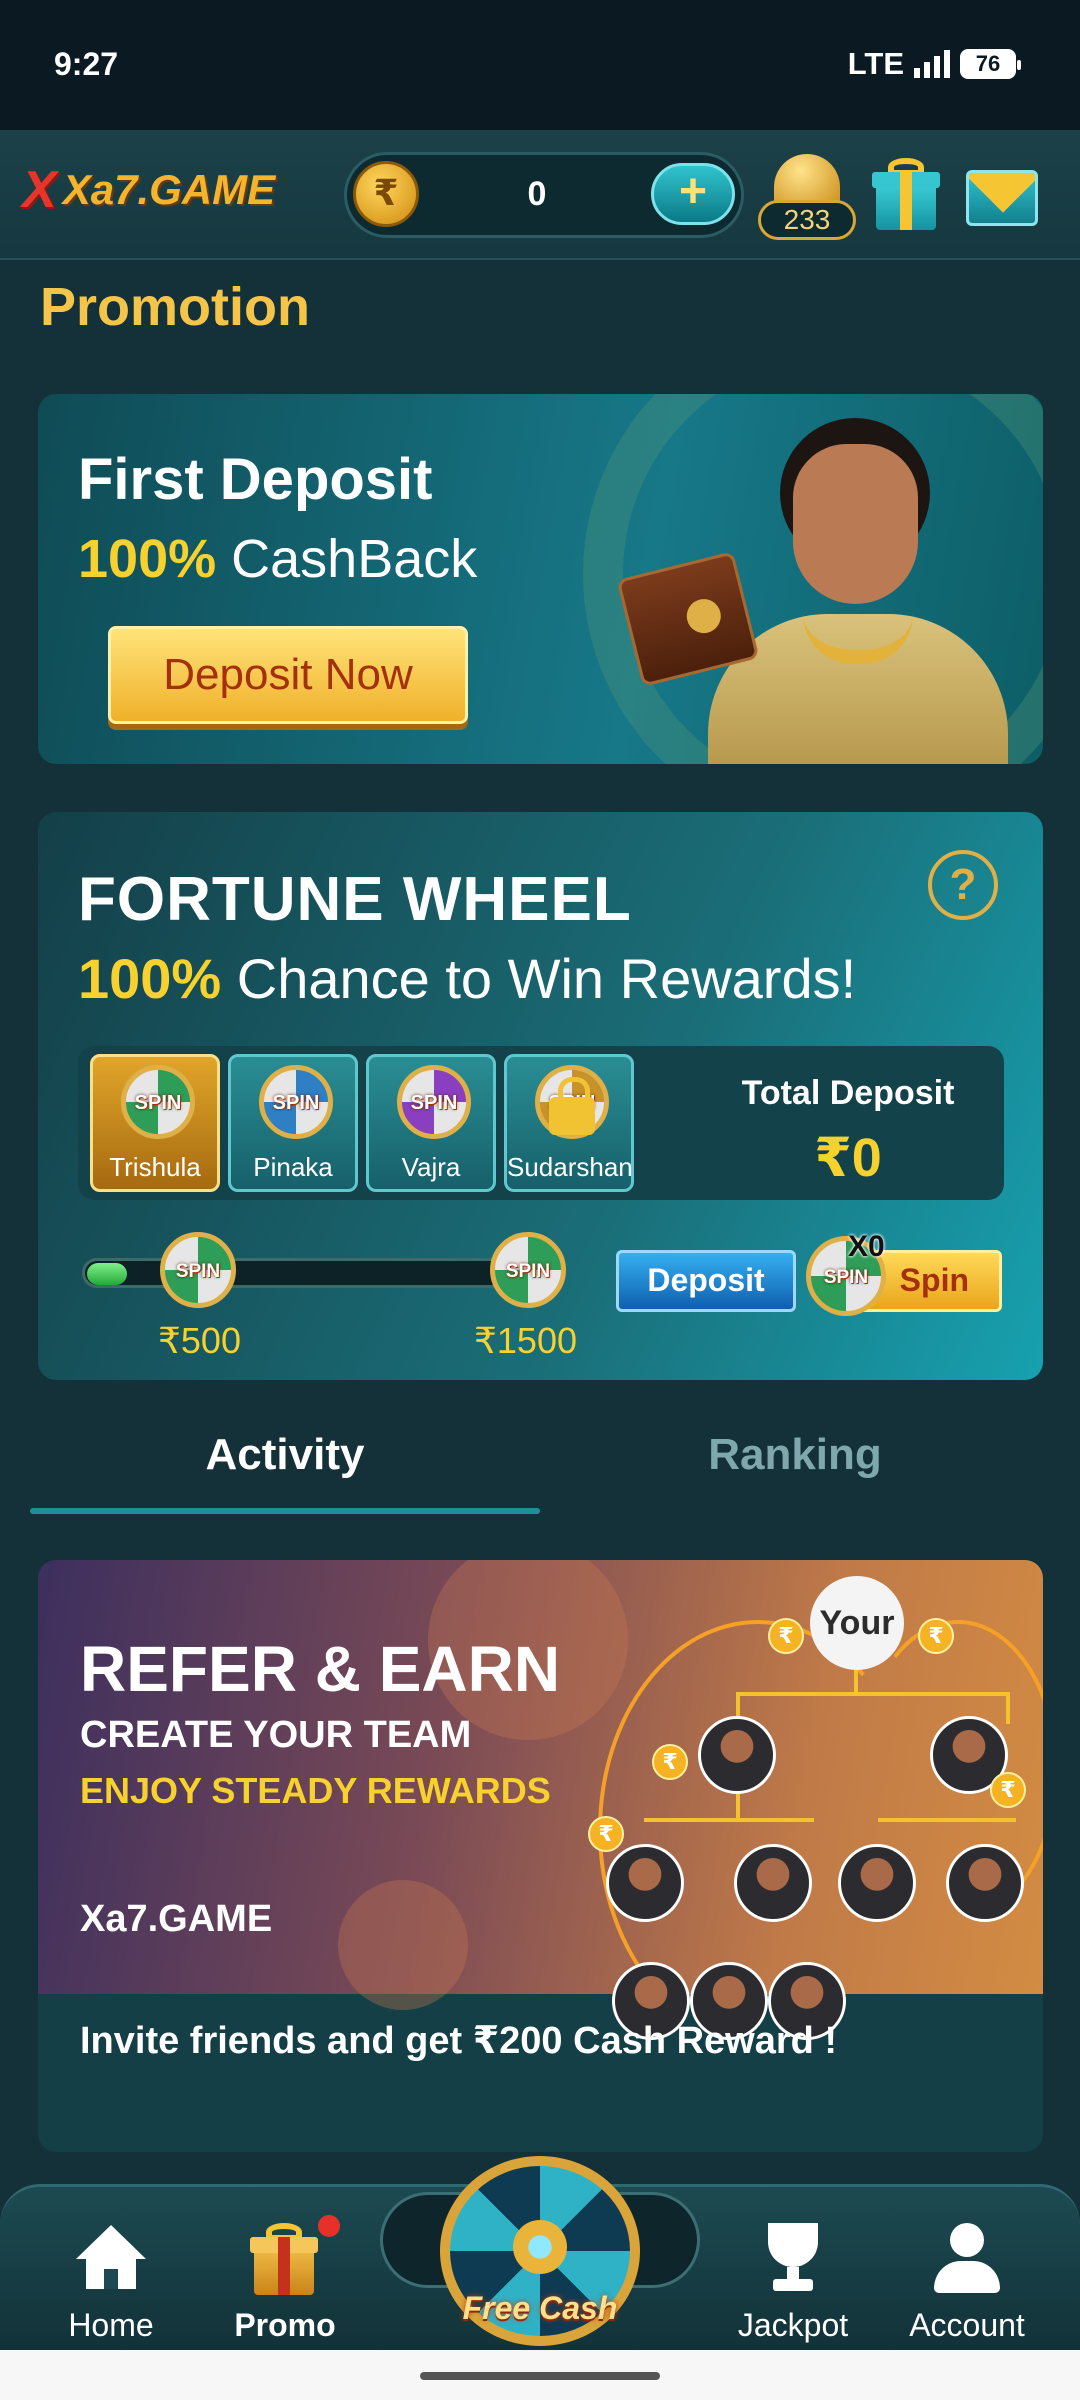 Image resolution: width=1080 pixels, height=2400 pixels. What do you see at coordinates (285, 1511) in the screenshot?
I see `active-tab-indicator` at bounding box center [285, 1511].